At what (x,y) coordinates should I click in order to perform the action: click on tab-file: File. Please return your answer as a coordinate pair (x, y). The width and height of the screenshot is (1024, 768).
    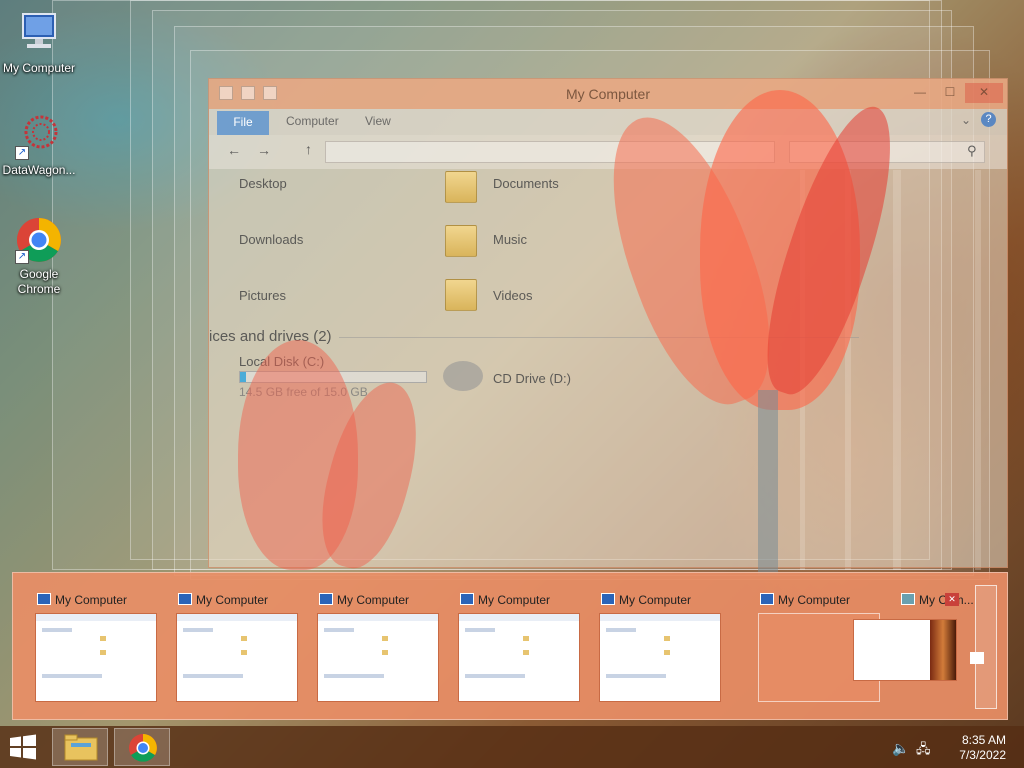
    Looking at the image, I should click on (243, 123).